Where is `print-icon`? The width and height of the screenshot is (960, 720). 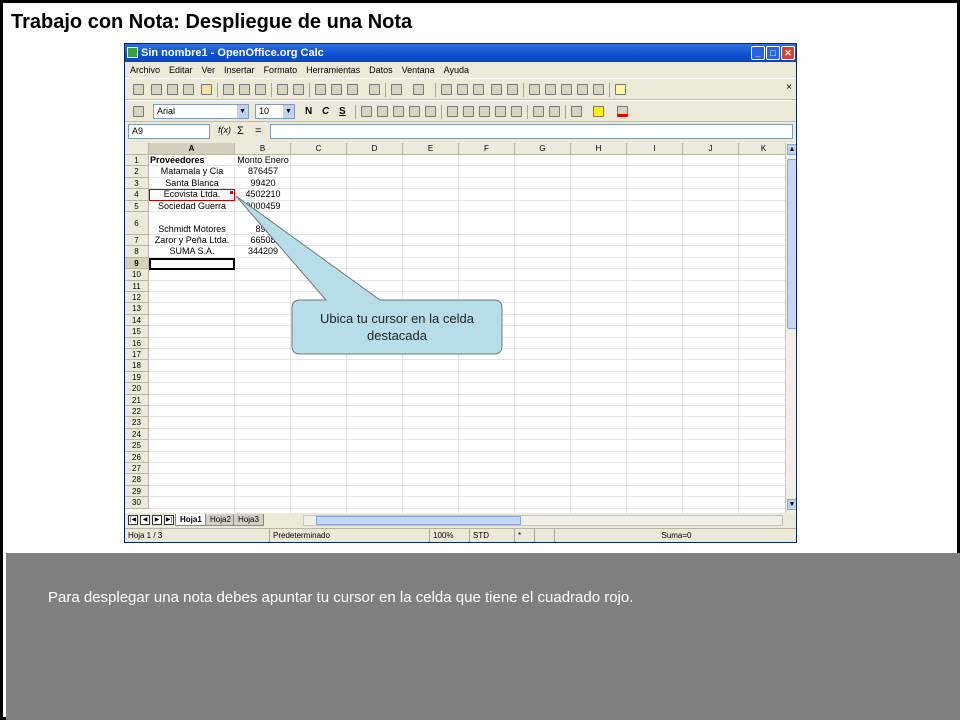 print-icon is located at coordinates (244, 89).